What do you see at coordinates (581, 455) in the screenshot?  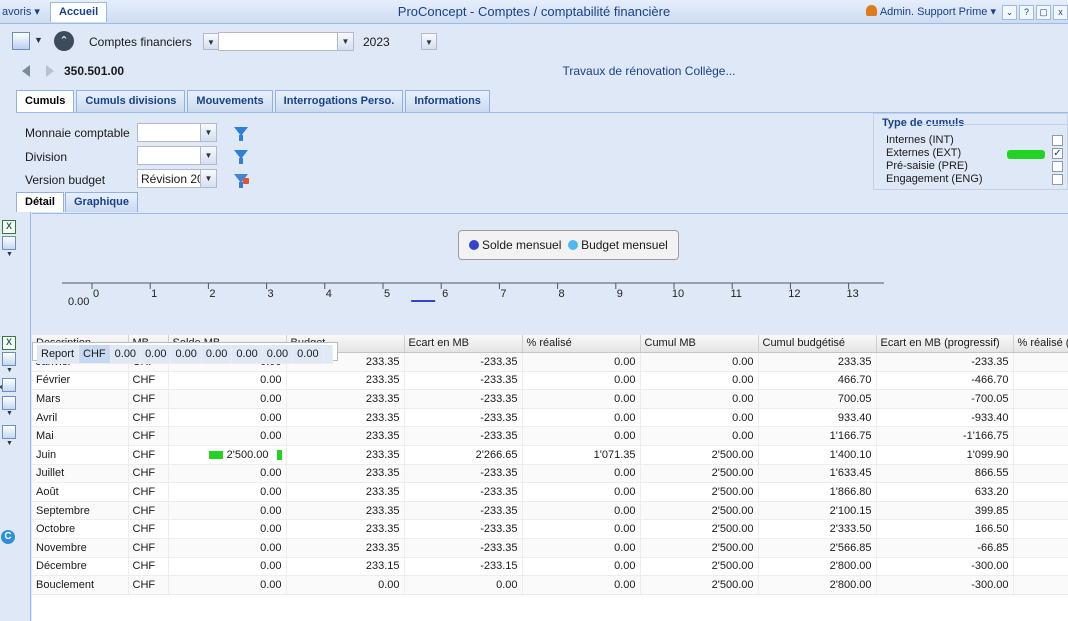 I see `table-cell: 1'071.35` at bounding box center [581, 455].